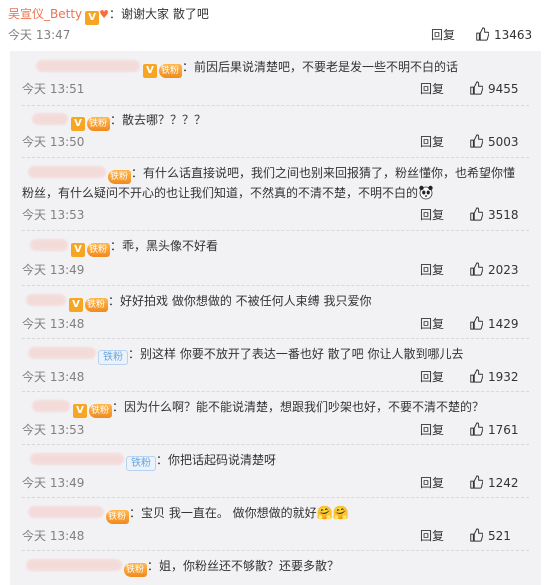 This screenshot has width=549, height=585. I want to click on reply-time: 今天 13:51, so click(53, 89).